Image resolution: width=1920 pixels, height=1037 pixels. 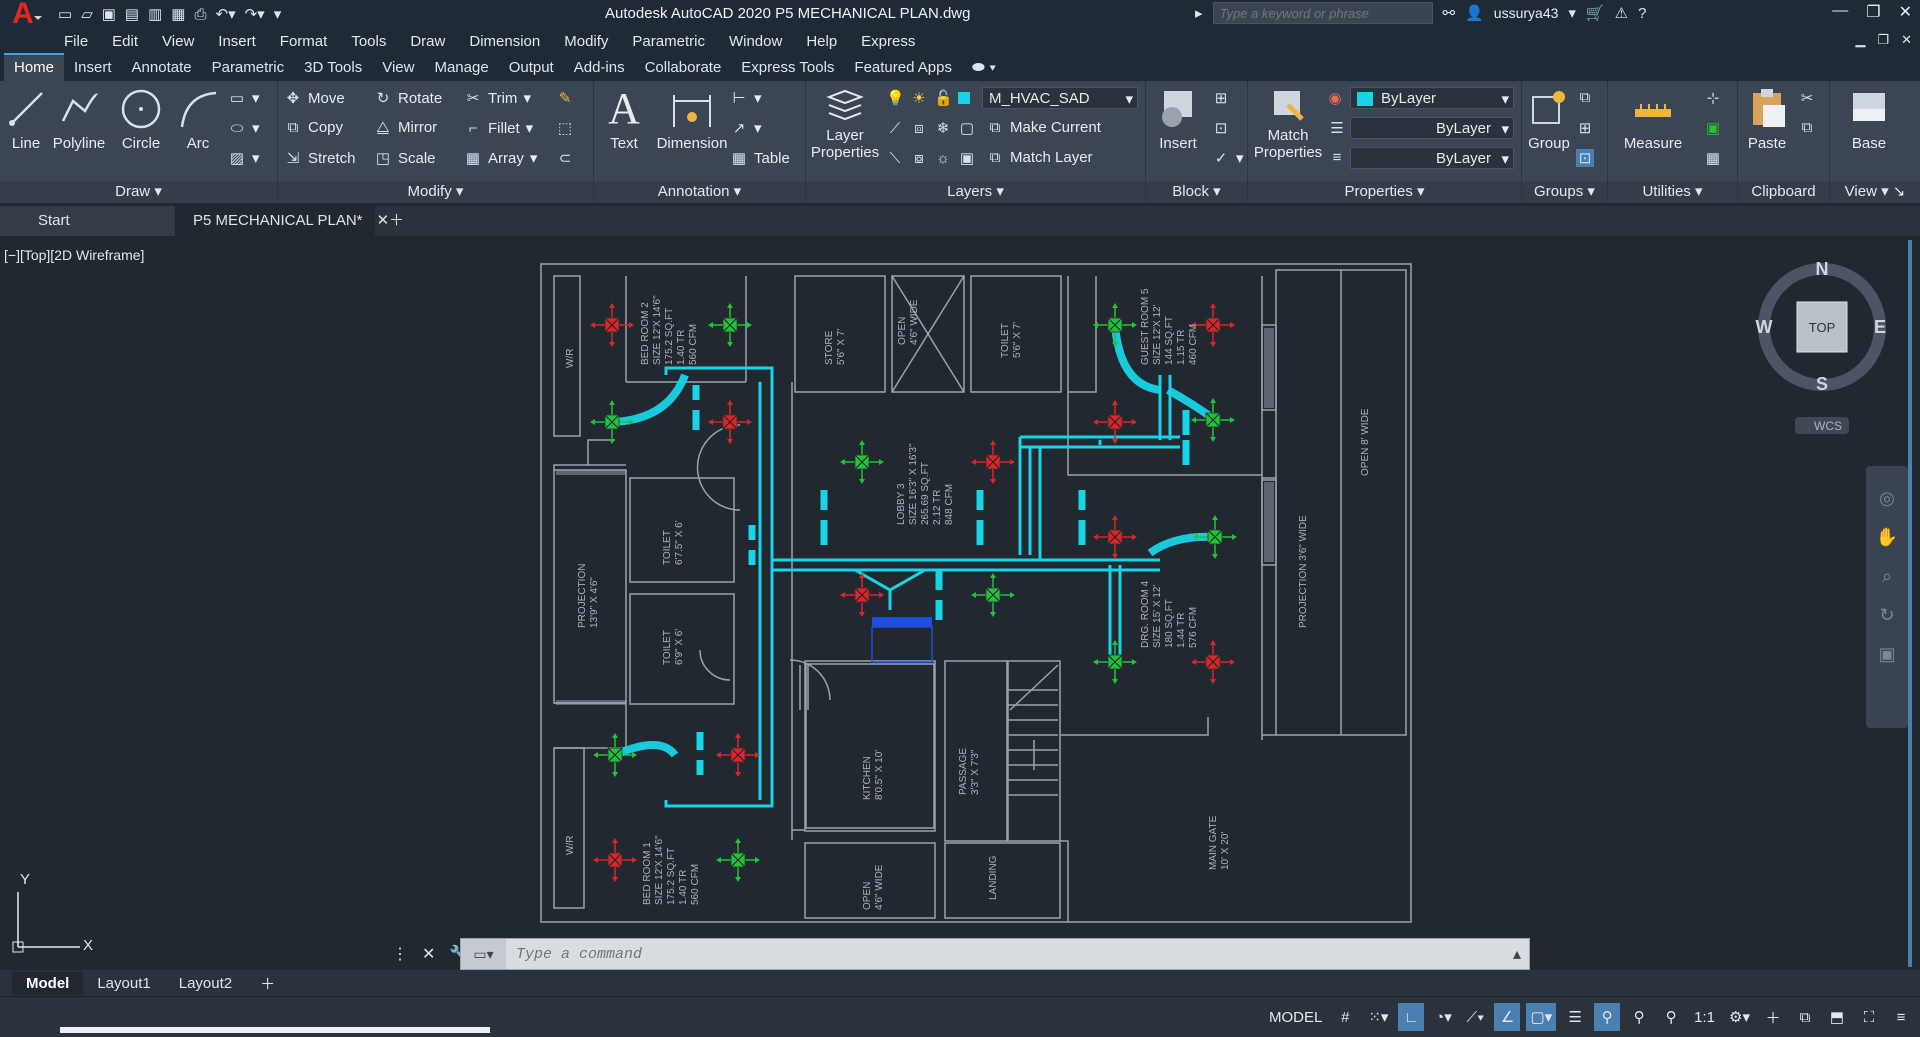 What do you see at coordinates (1906, 40) in the screenshot?
I see `doc-close-icon: ✕` at bounding box center [1906, 40].